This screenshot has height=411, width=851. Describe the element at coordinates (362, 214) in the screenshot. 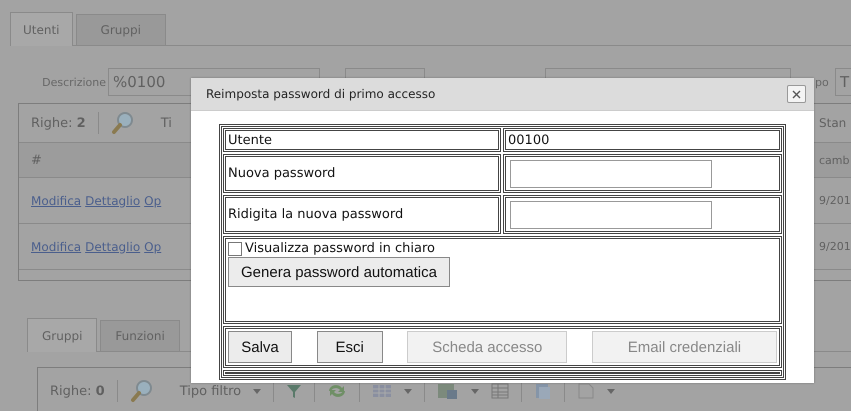

I see `field-label: Ridigita la nuova password` at that location.